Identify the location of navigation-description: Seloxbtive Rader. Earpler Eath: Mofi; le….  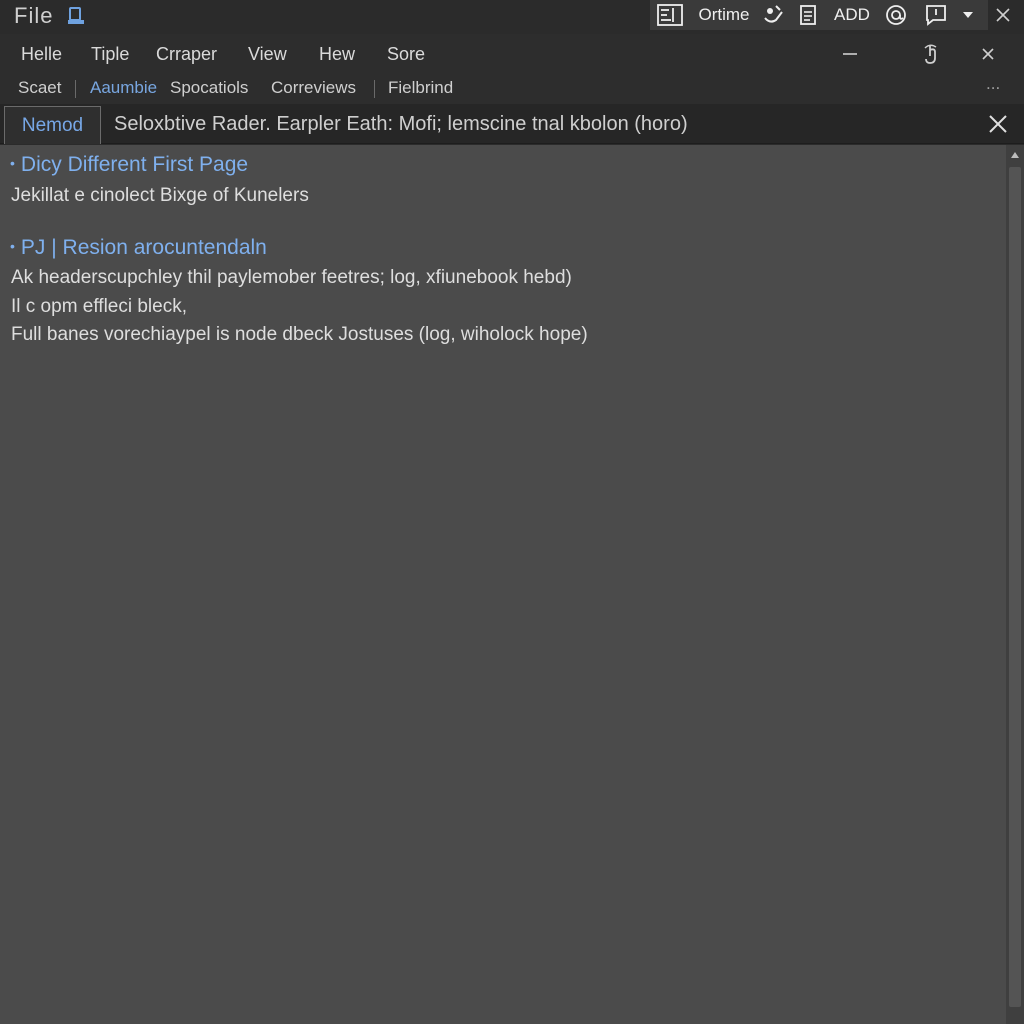
(401, 124).